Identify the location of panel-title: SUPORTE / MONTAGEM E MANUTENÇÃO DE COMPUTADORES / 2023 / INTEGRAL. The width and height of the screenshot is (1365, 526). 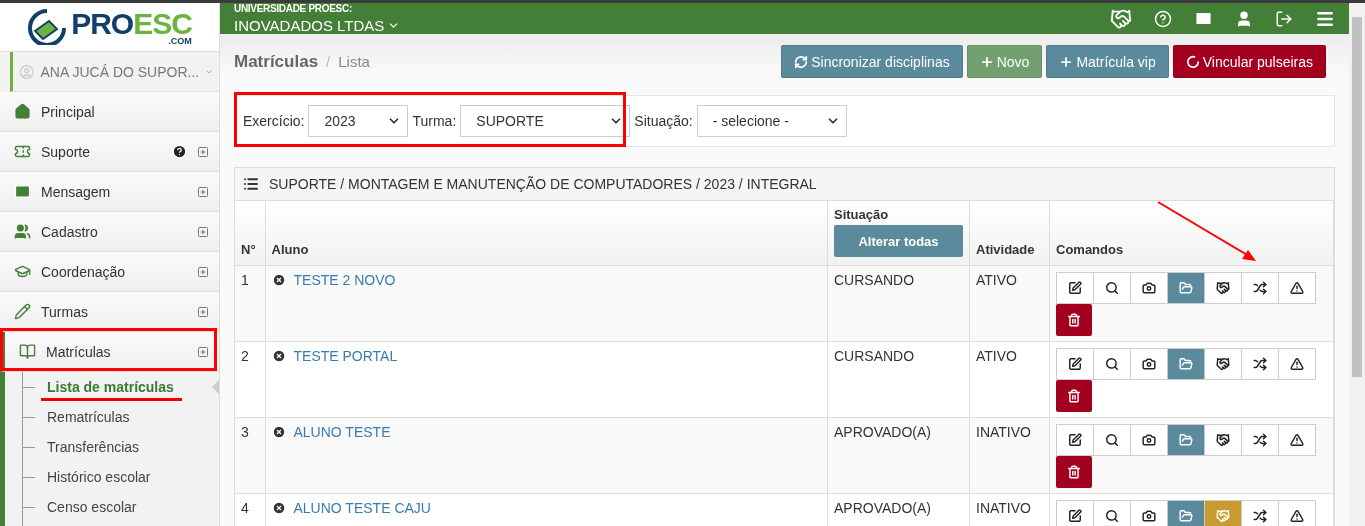
(543, 184).